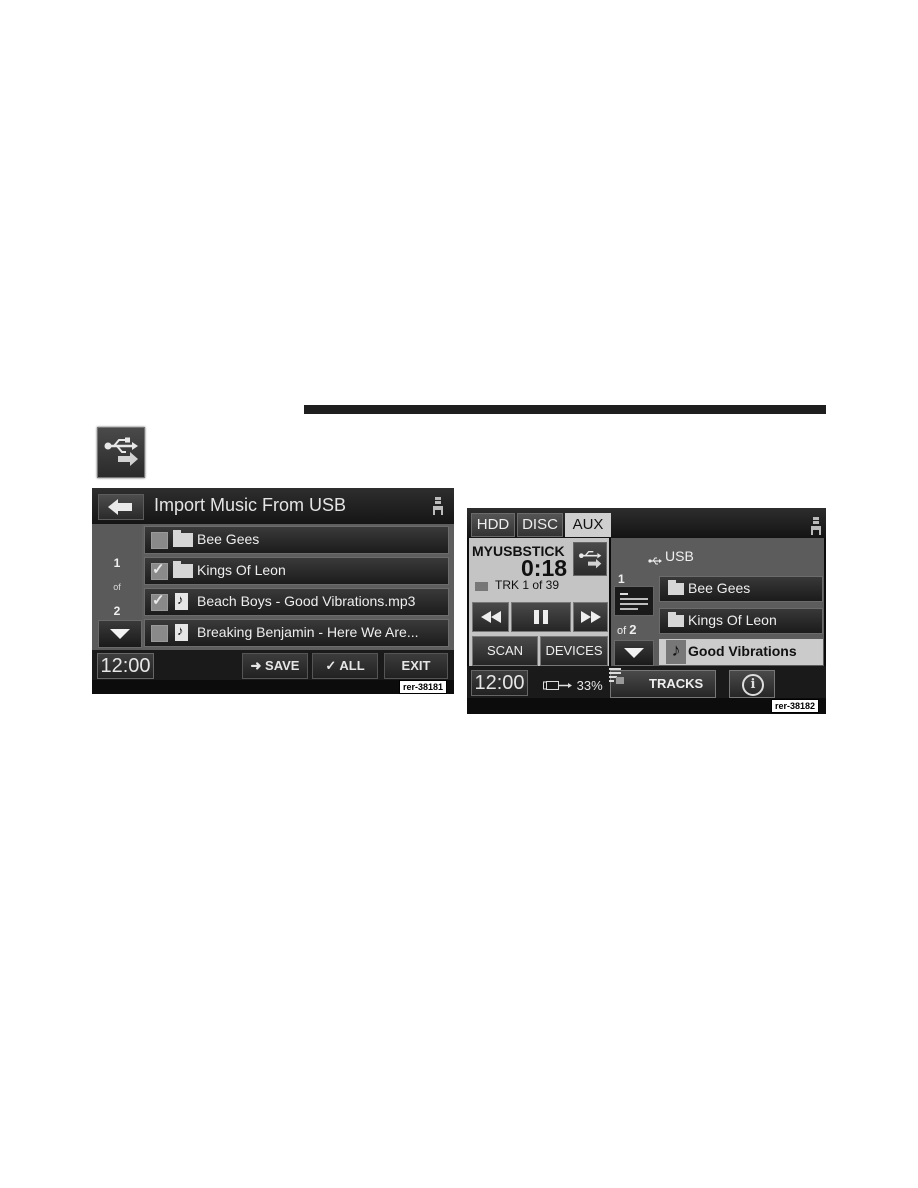 This screenshot has height=1188, width=918. I want to click on source-tabs: HDD DISC AUX, so click(646, 523).